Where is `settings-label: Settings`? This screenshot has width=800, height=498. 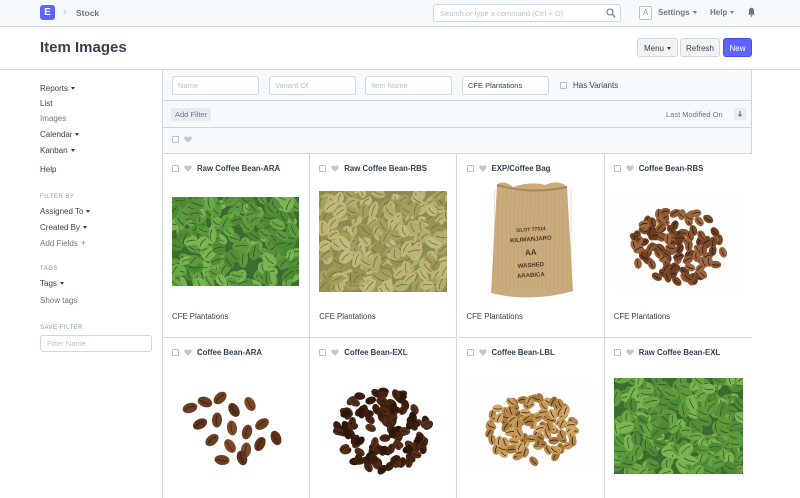
settings-label: Settings is located at coordinates (674, 12).